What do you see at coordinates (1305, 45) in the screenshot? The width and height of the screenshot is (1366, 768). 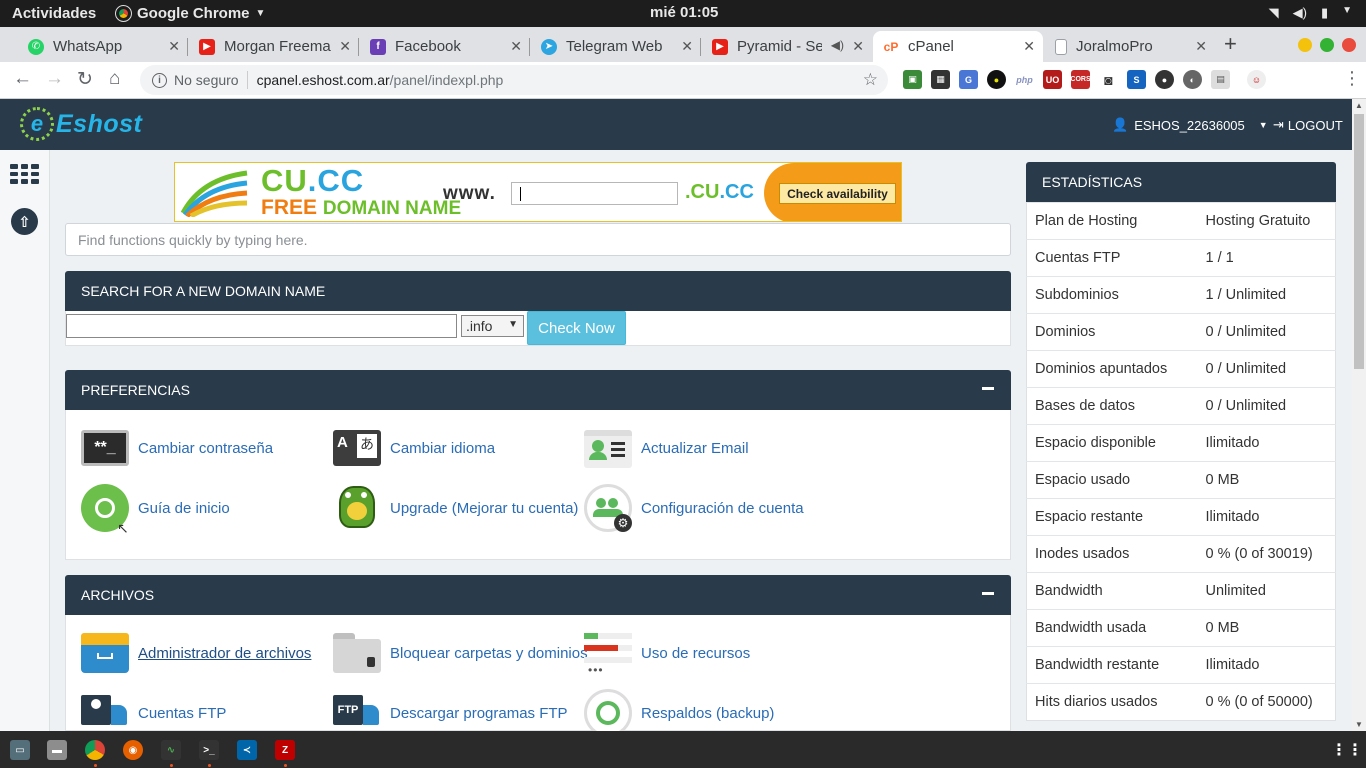 I see `minimize-button` at bounding box center [1305, 45].